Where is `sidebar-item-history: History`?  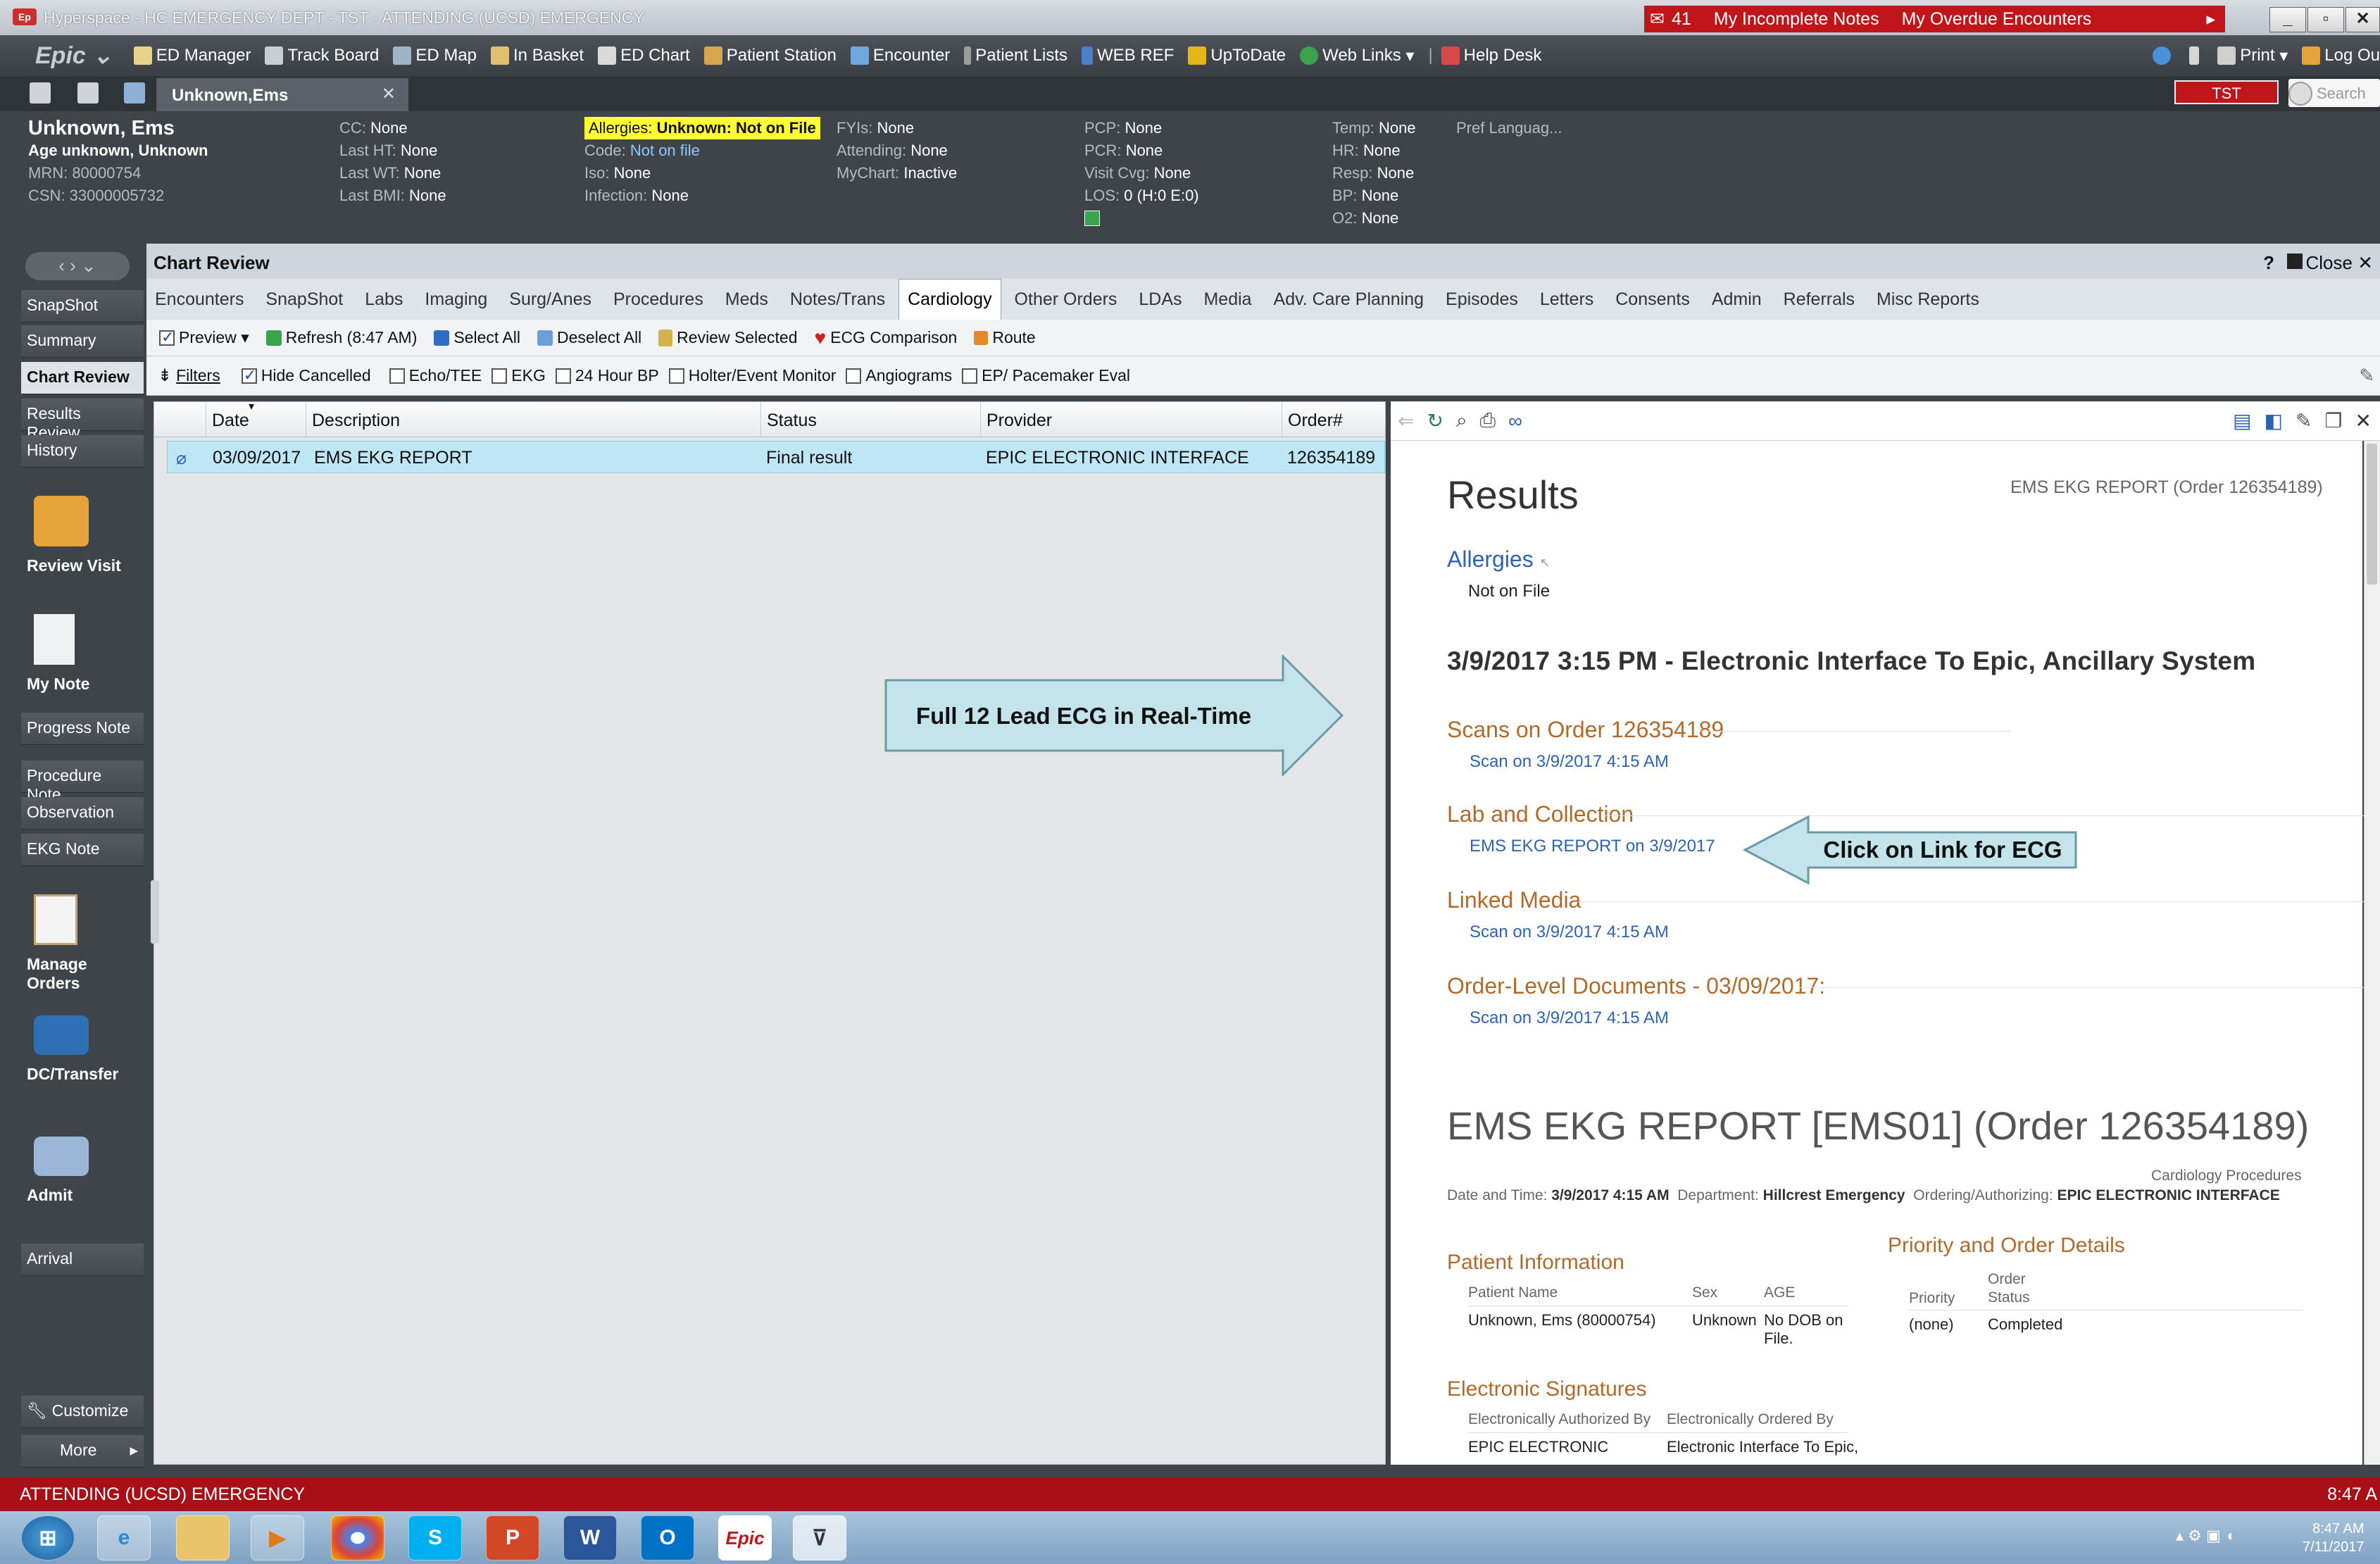 sidebar-item-history: History is located at coordinates (82, 451).